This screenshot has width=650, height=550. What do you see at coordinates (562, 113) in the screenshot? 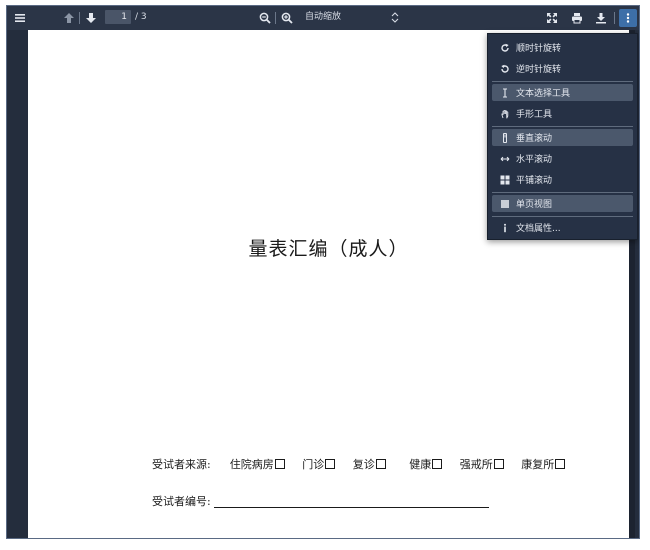
I see `menu-item-hand-tool: 手形工具` at bounding box center [562, 113].